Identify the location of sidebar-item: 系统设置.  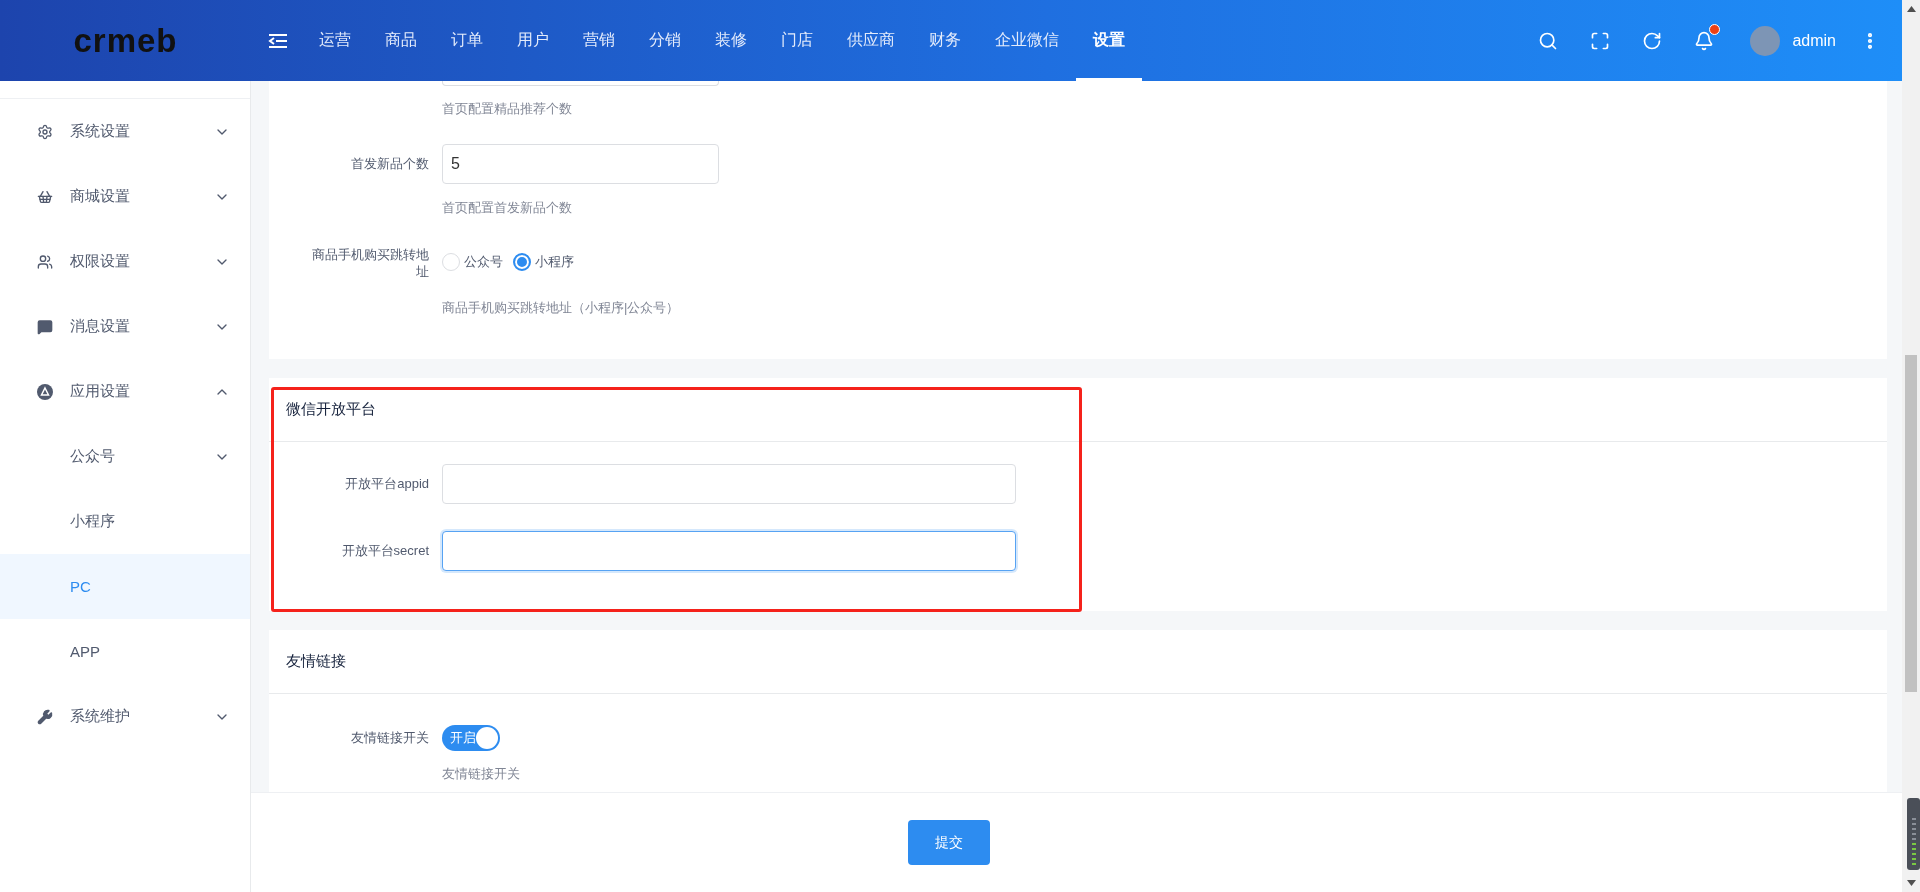
(125, 131).